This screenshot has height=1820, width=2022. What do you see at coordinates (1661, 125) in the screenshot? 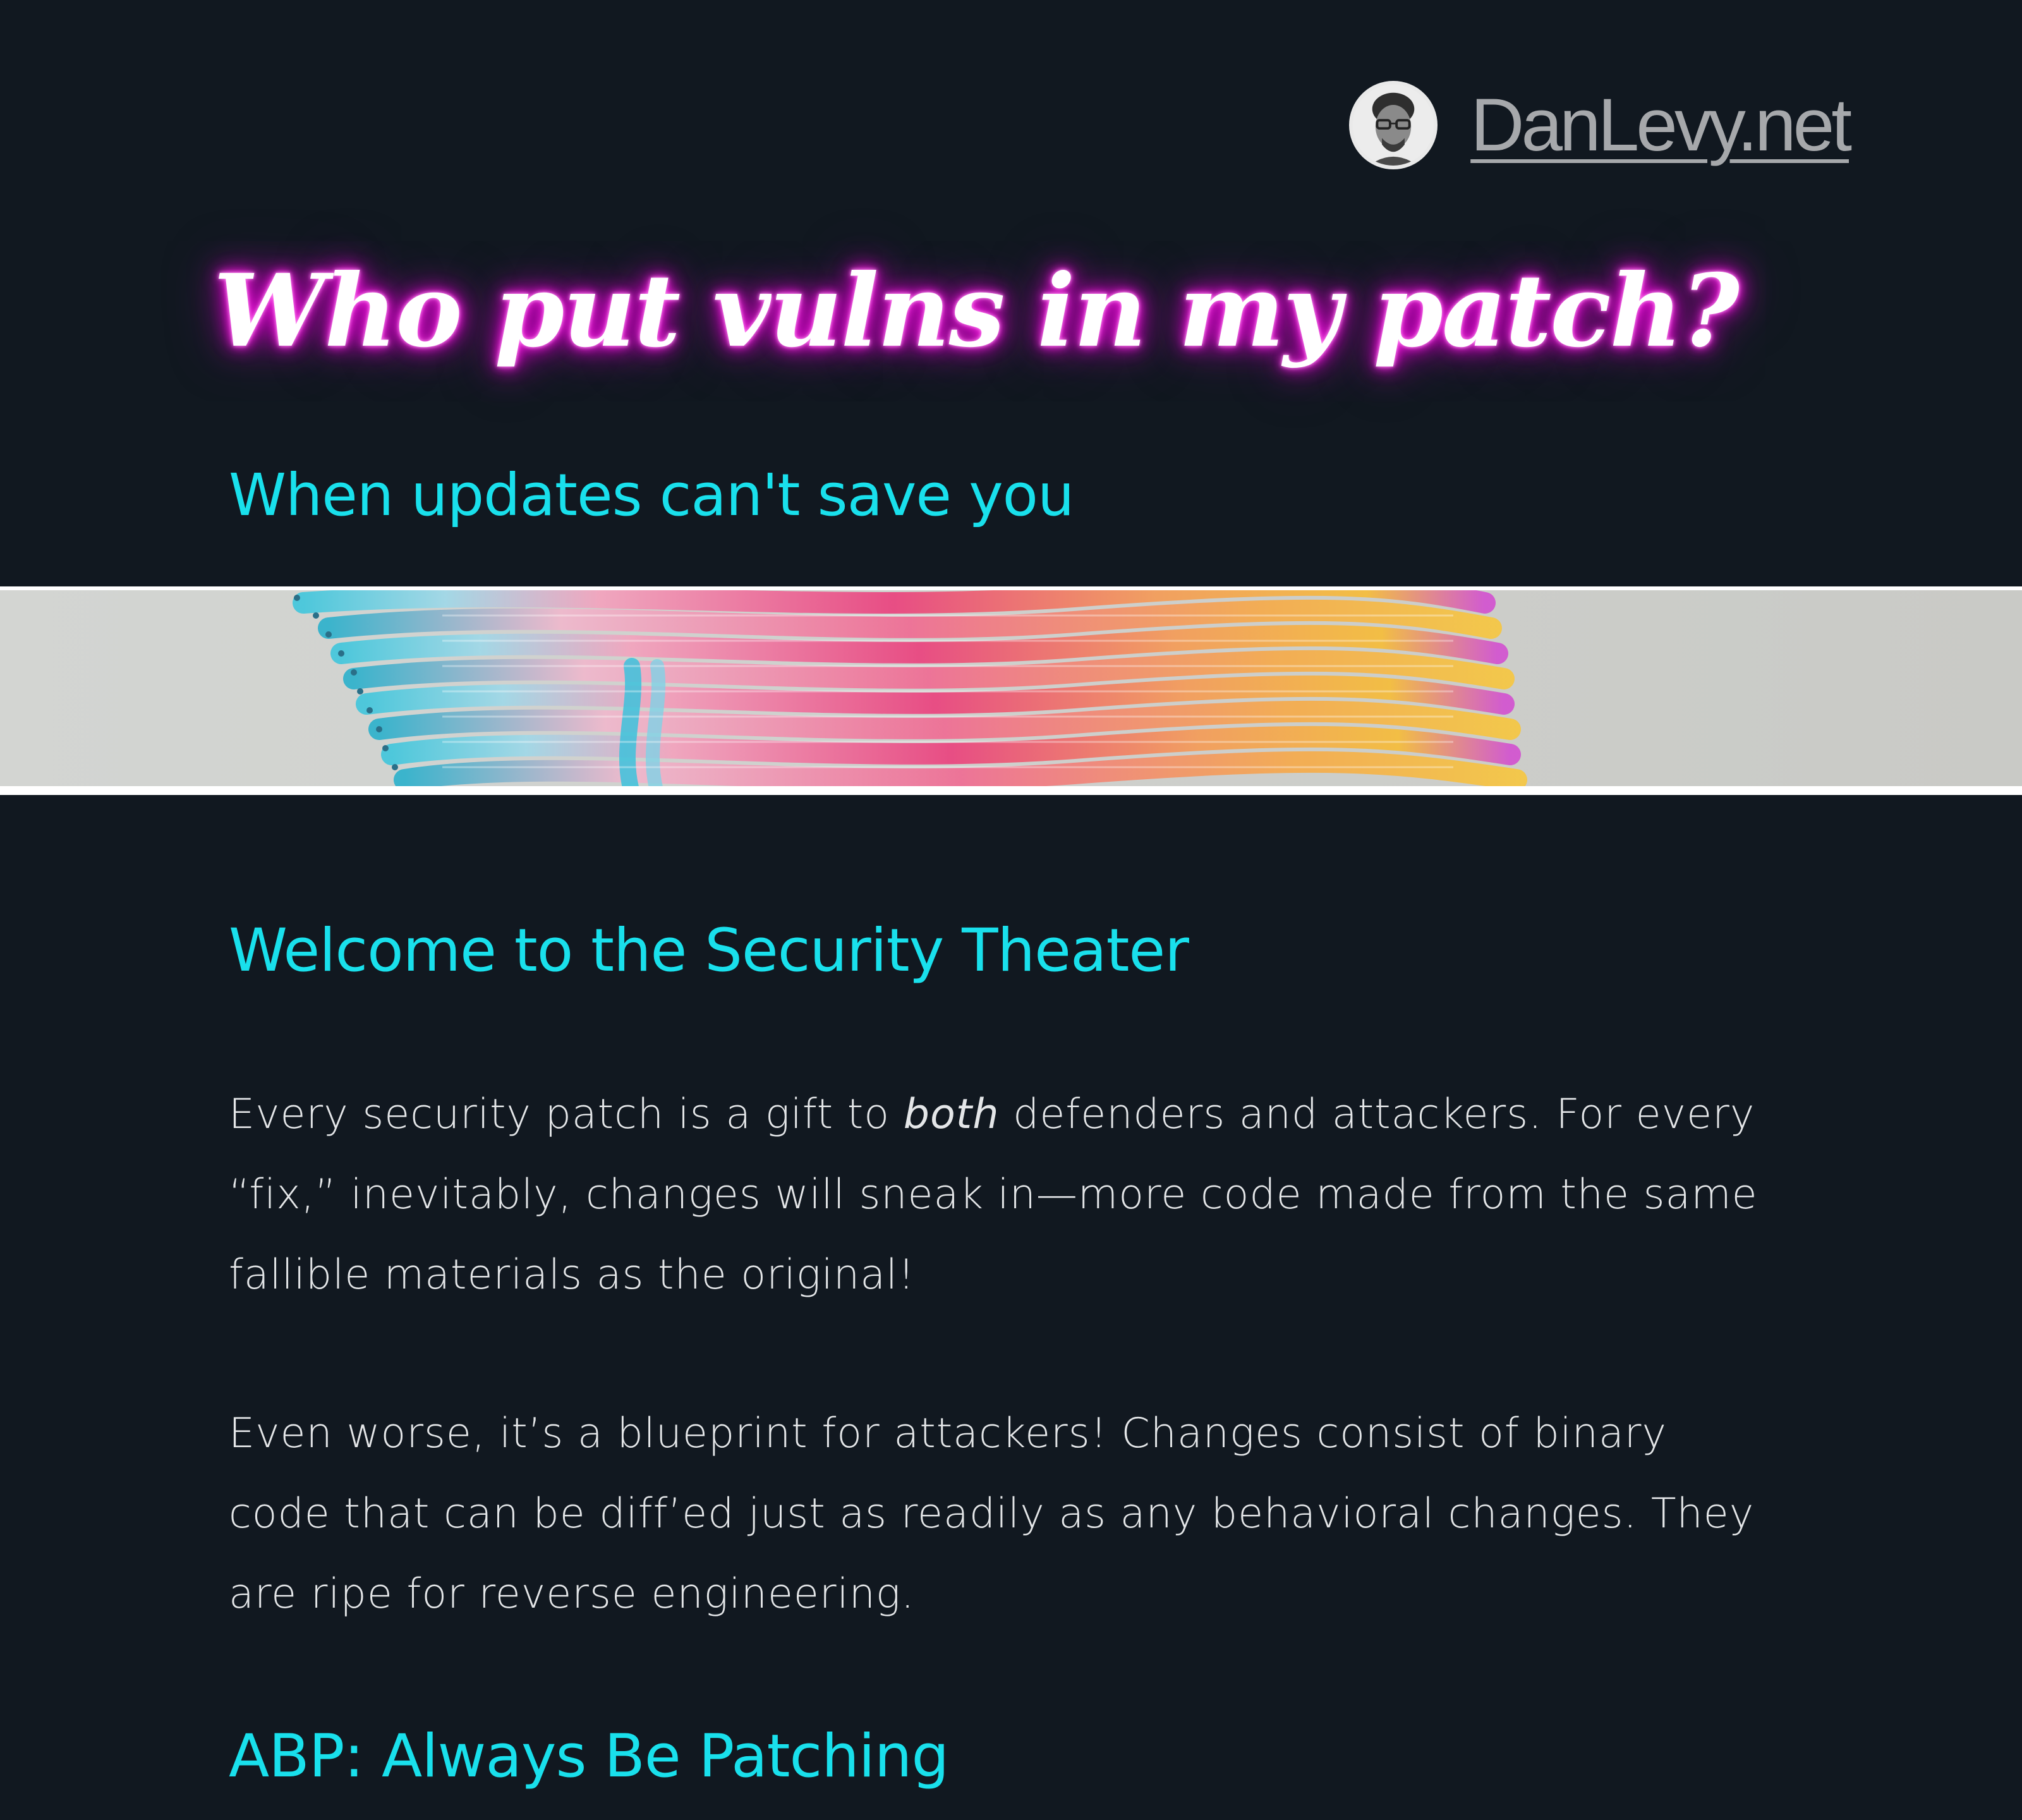
I see `site-home-link: DanLevy.net` at bounding box center [1661, 125].